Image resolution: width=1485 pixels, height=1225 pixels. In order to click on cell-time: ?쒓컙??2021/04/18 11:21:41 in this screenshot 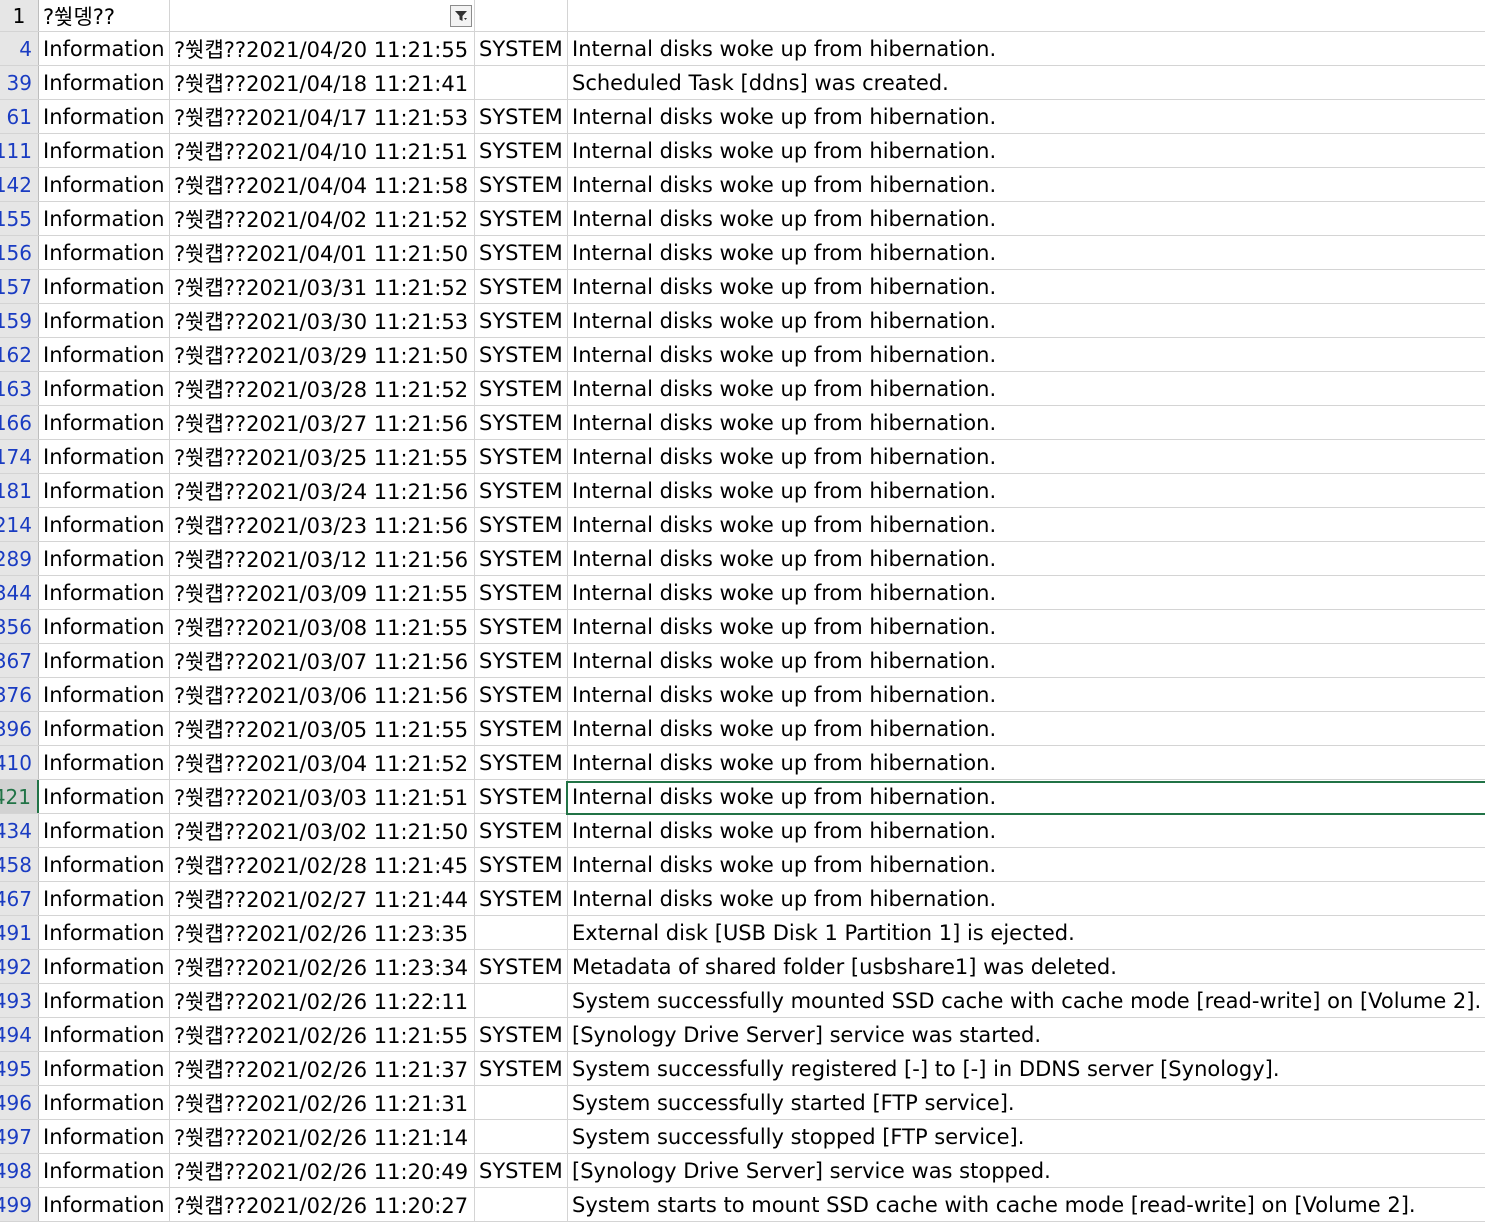, I will do `click(322, 82)`.